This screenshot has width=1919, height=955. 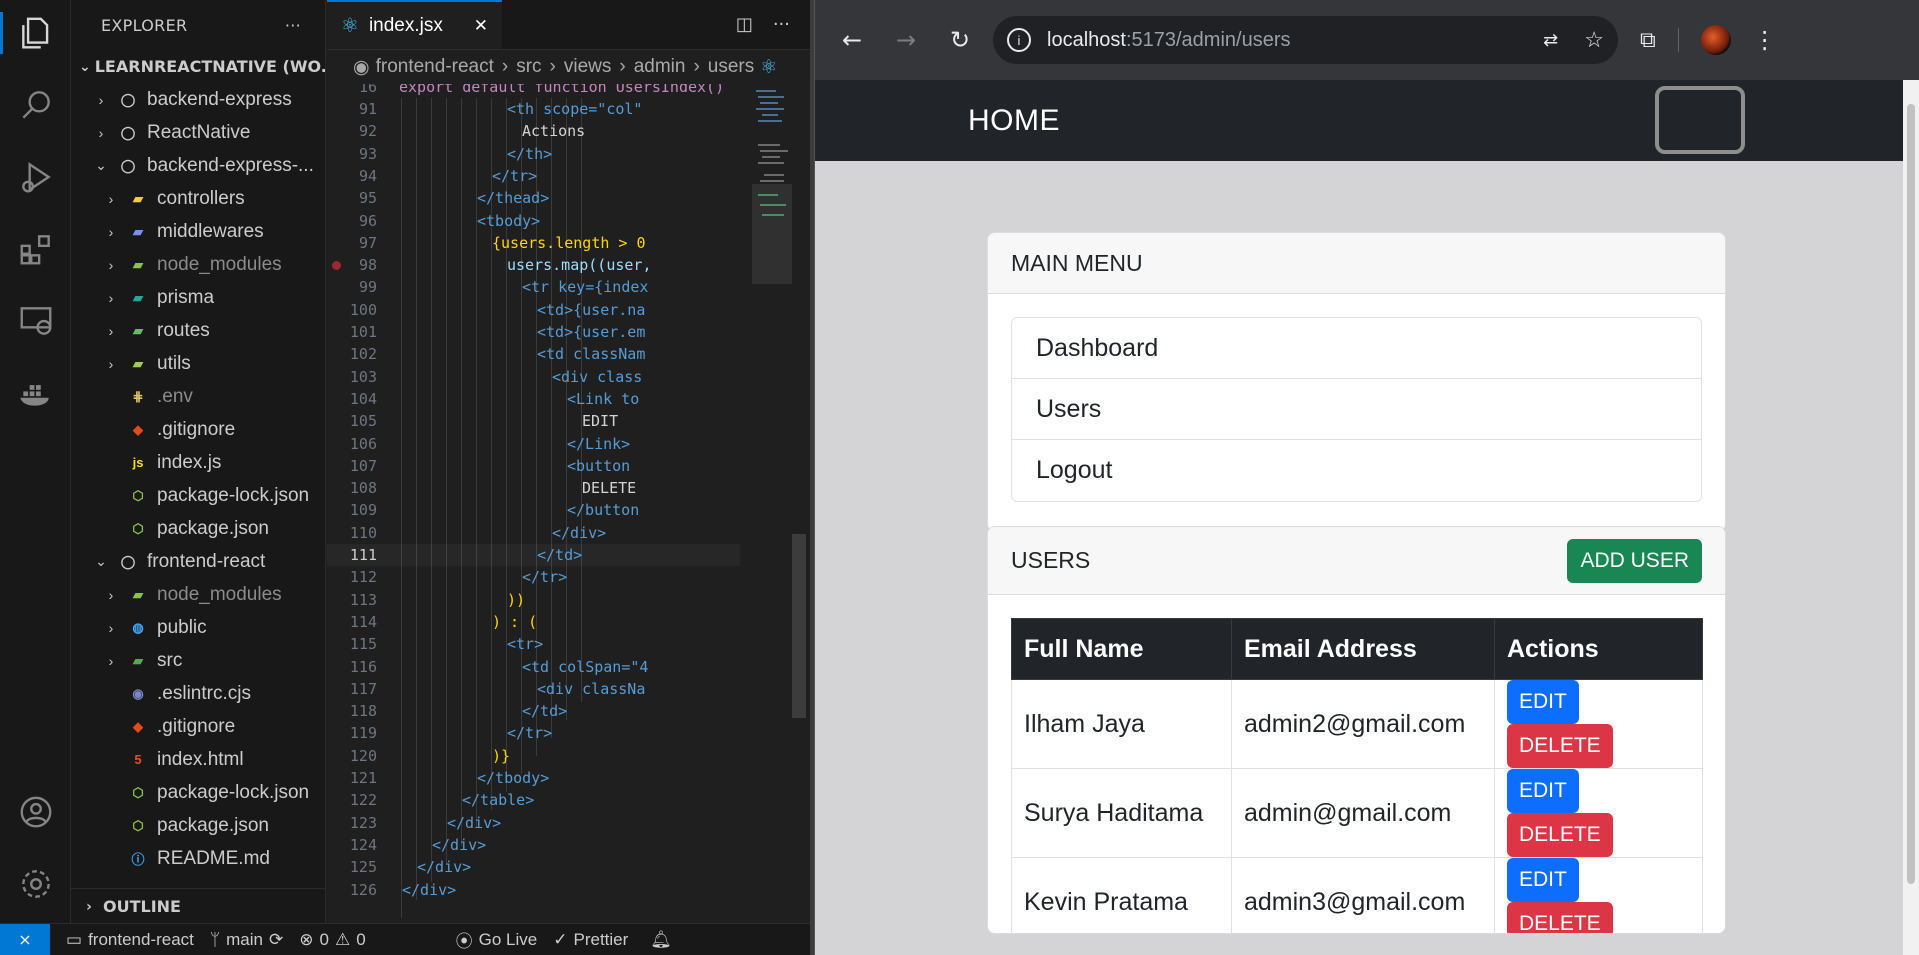 I want to click on code-line: 92 Actions, so click(x=533, y=131).